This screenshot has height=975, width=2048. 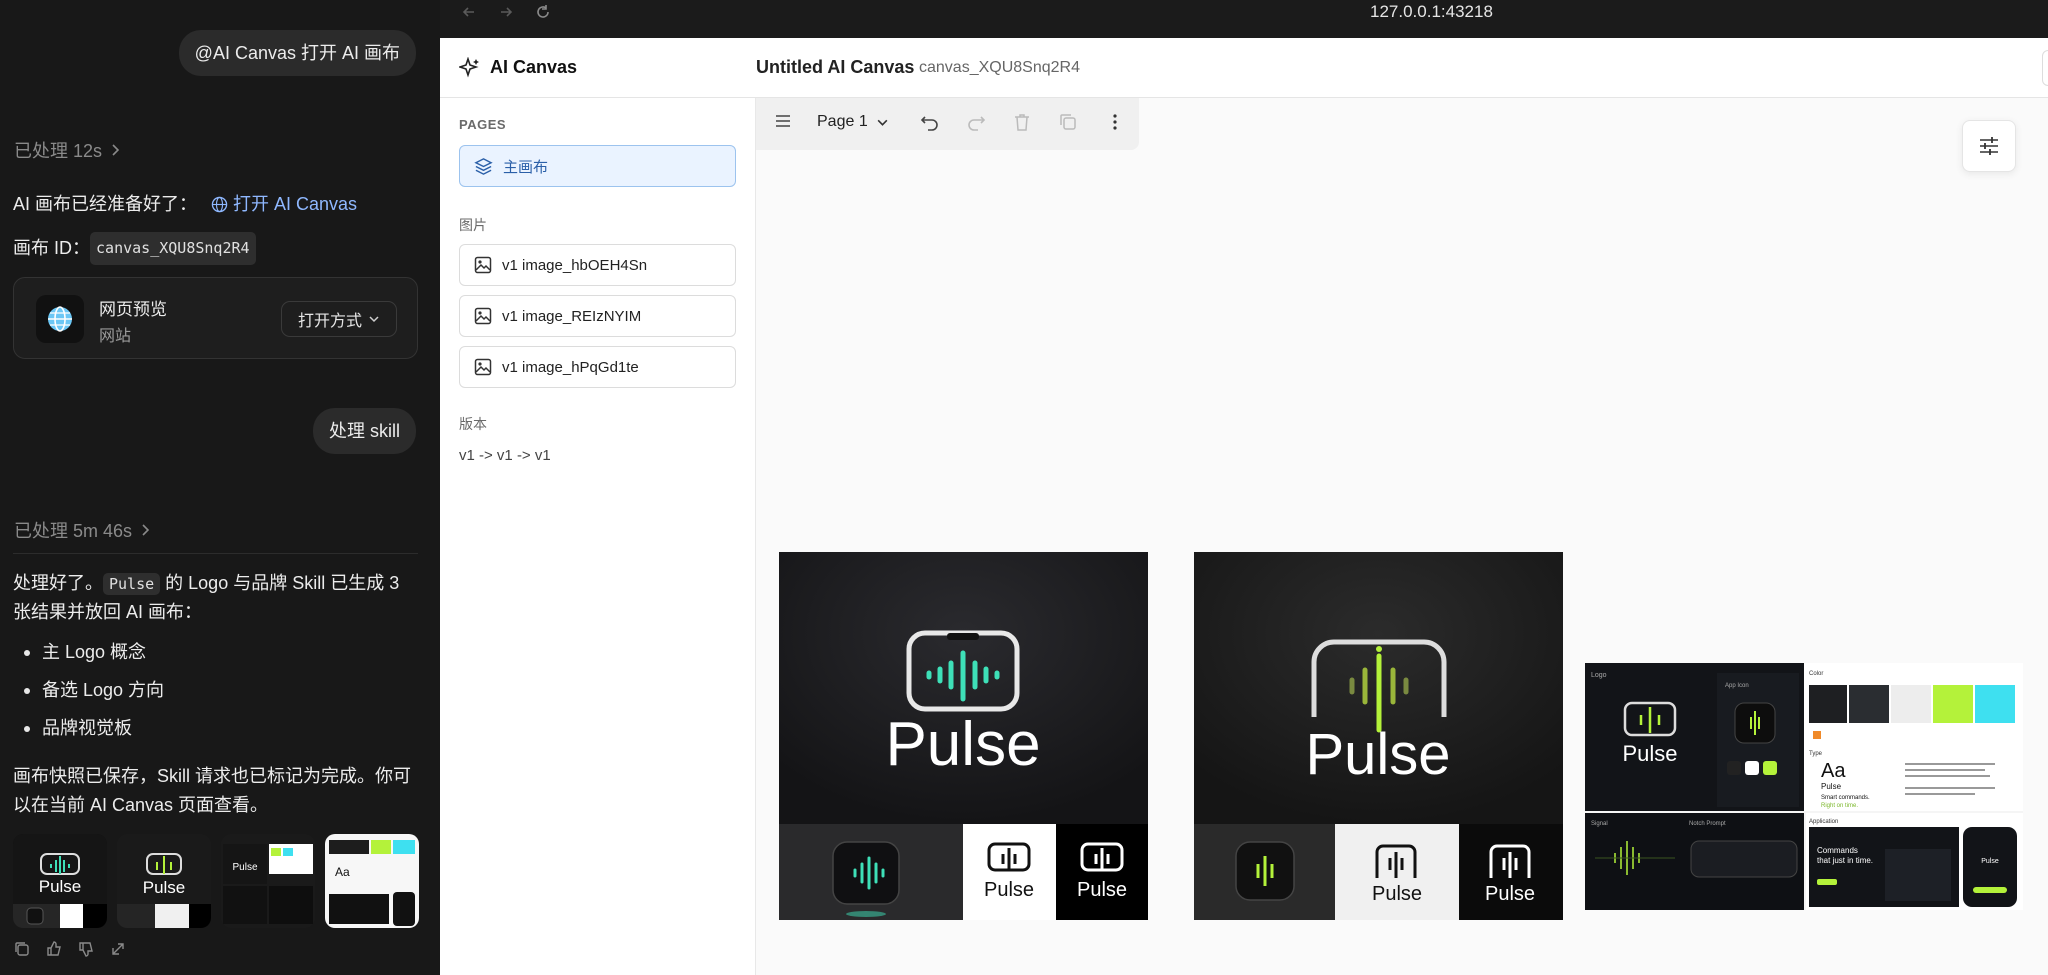 What do you see at coordinates (999, 67) in the screenshot?
I see `canvas-id: canvas_XQU8Snq2R4` at bounding box center [999, 67].